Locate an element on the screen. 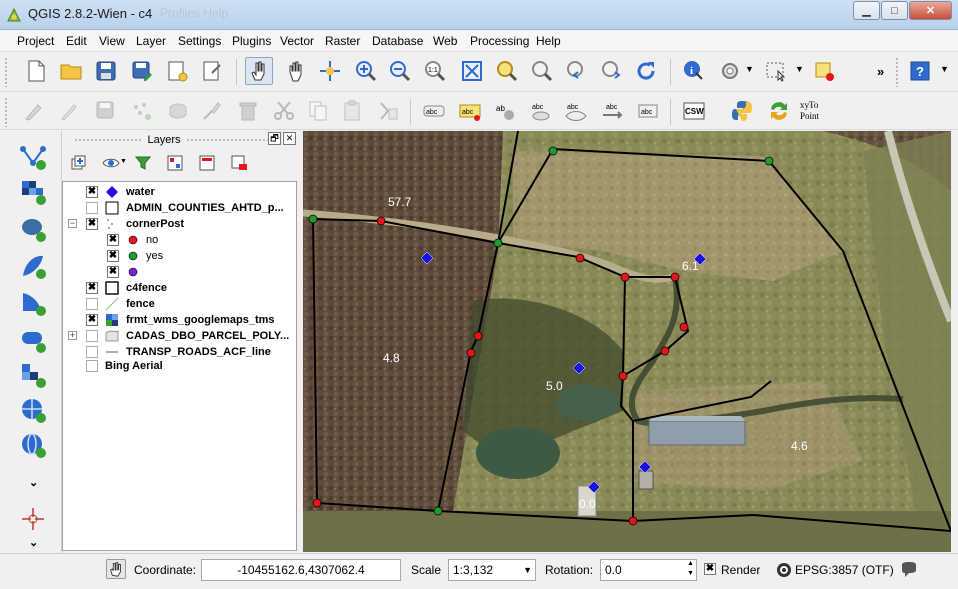  float-panel-button: 🗗 is located at coordinates (274, 138).